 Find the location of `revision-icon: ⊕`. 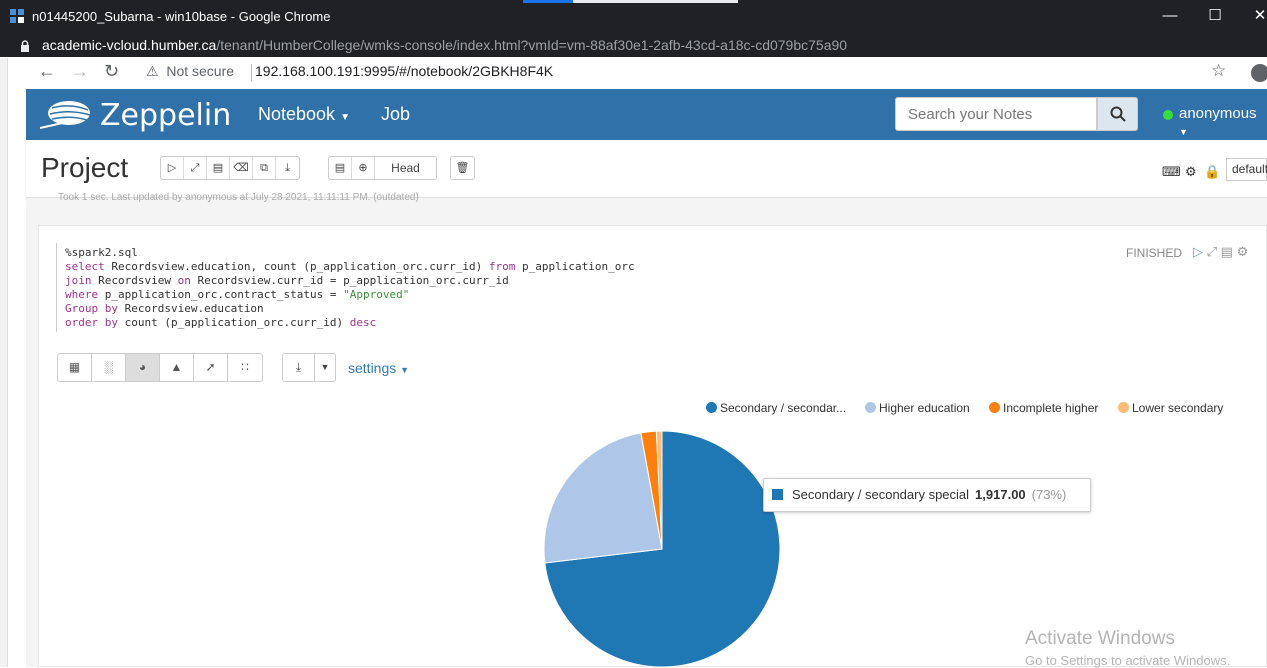

revision-icon: ⊕ is located at coordinates (363, 168).